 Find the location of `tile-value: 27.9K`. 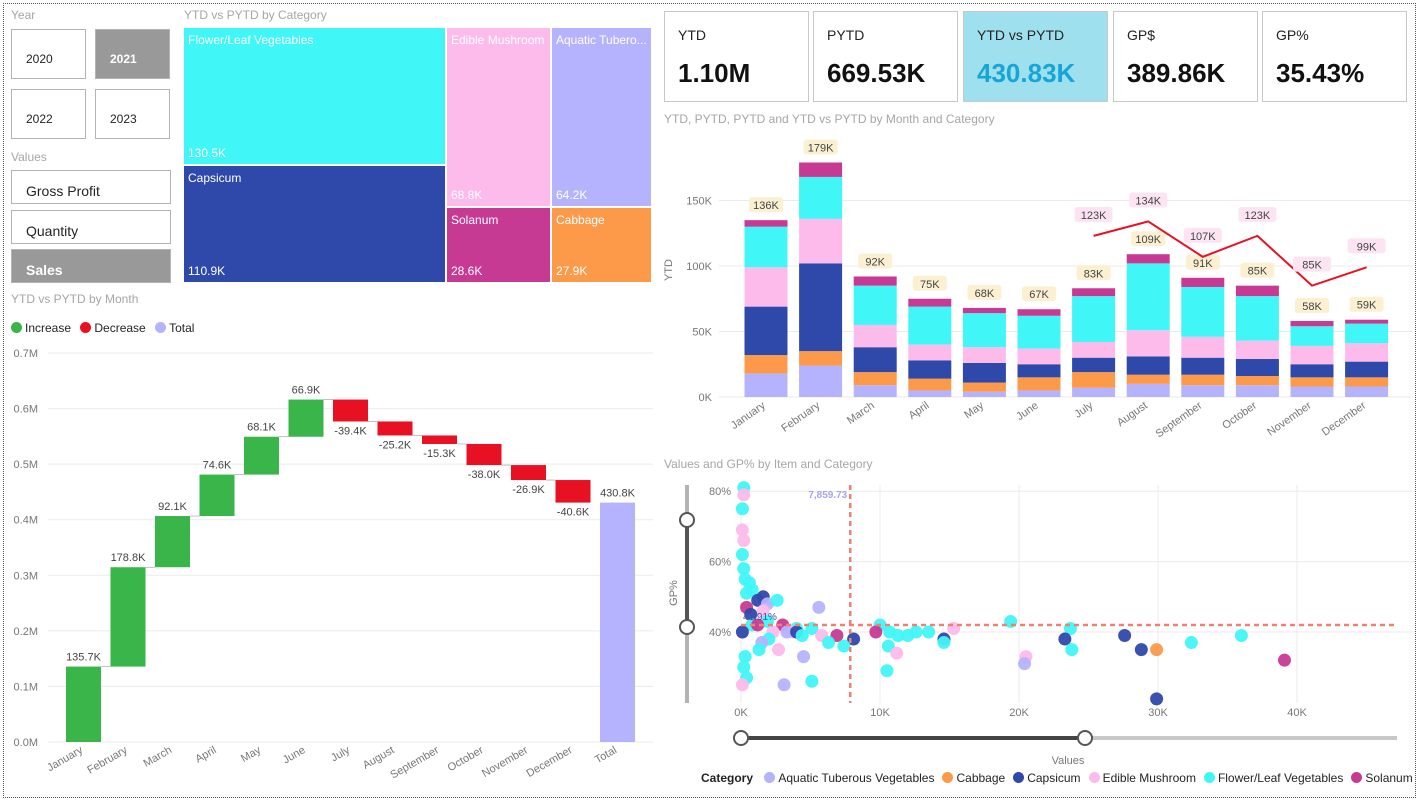

tile-value: 27.9K is located at coordinates (572, 271).